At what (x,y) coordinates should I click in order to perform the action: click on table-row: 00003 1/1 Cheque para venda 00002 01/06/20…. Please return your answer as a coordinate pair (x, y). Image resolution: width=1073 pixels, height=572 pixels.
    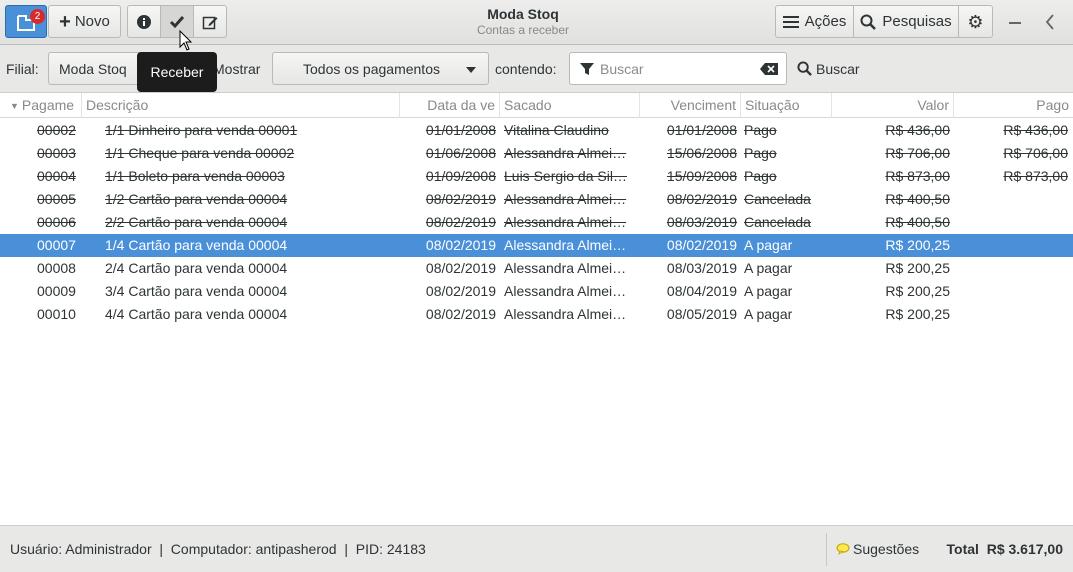
    Looking at the image, I should click on (536, 153).